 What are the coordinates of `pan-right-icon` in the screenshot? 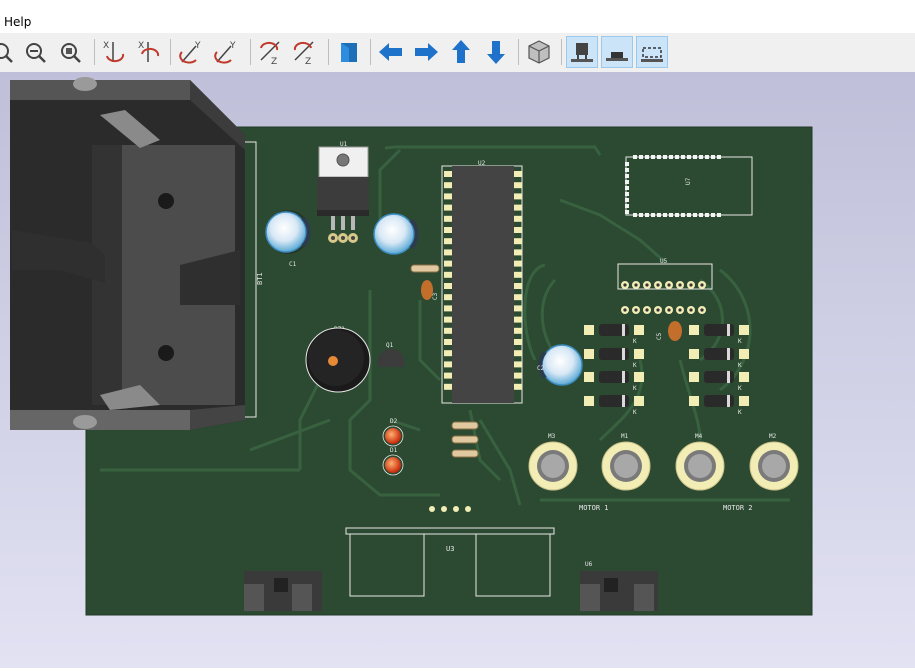 It's located at (426, 52).